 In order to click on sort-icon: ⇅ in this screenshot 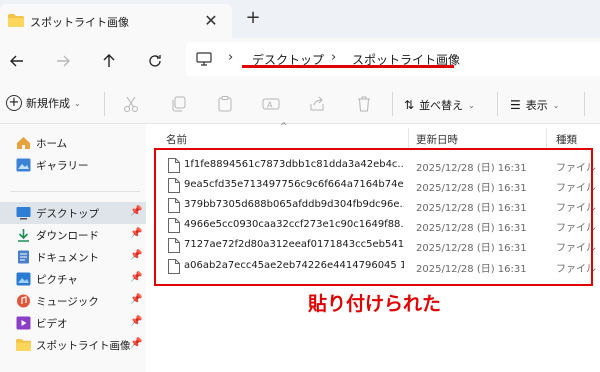, I will do `click(409, 105)`.